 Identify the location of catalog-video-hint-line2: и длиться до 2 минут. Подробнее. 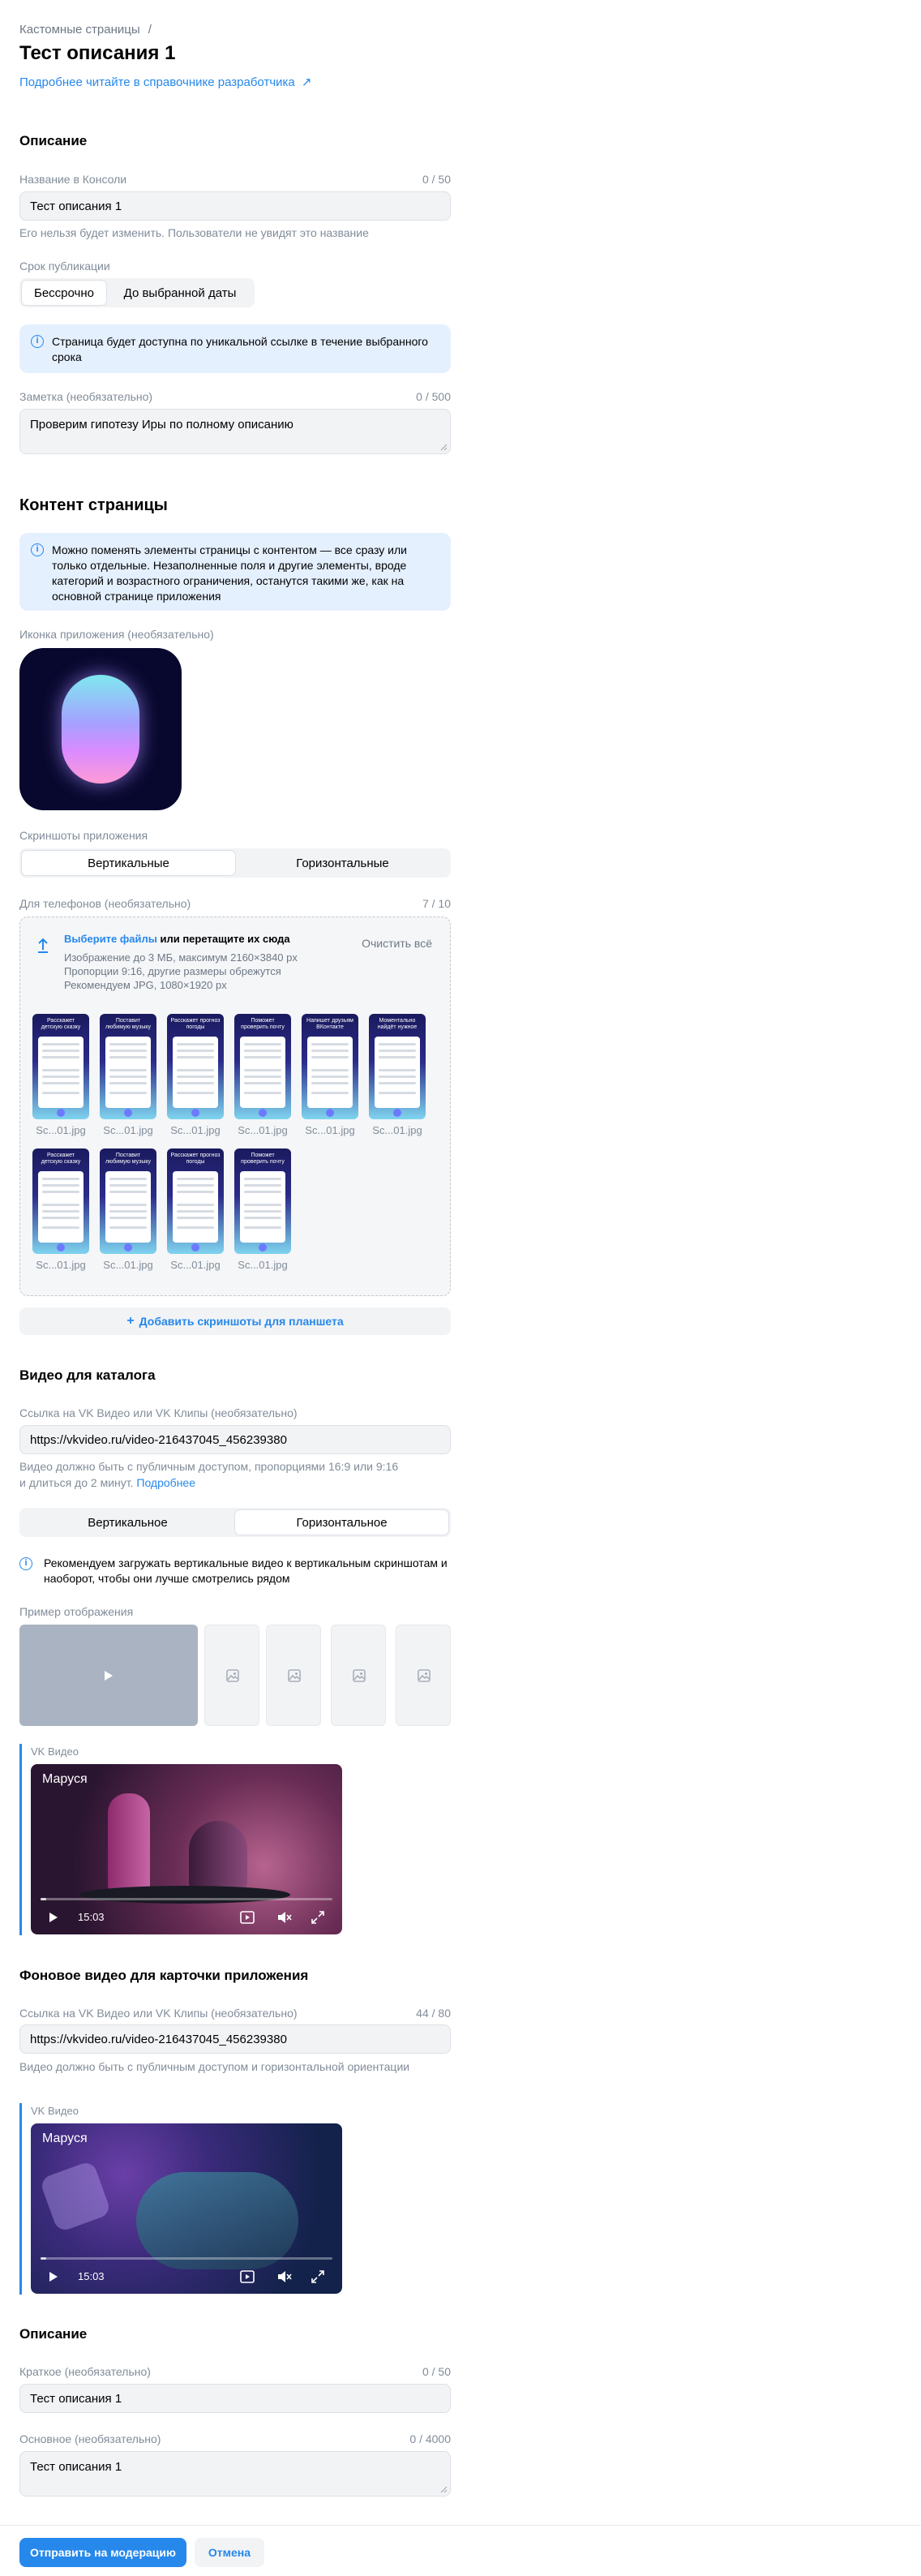
(208, 1483).